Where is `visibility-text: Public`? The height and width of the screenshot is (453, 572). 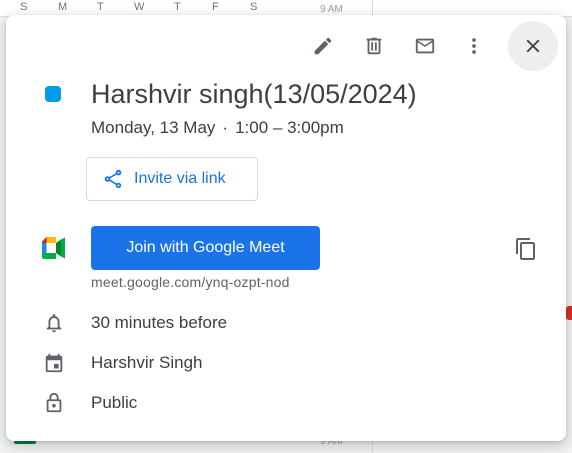
visibility-text: Public is located at coordinates (114, 402).